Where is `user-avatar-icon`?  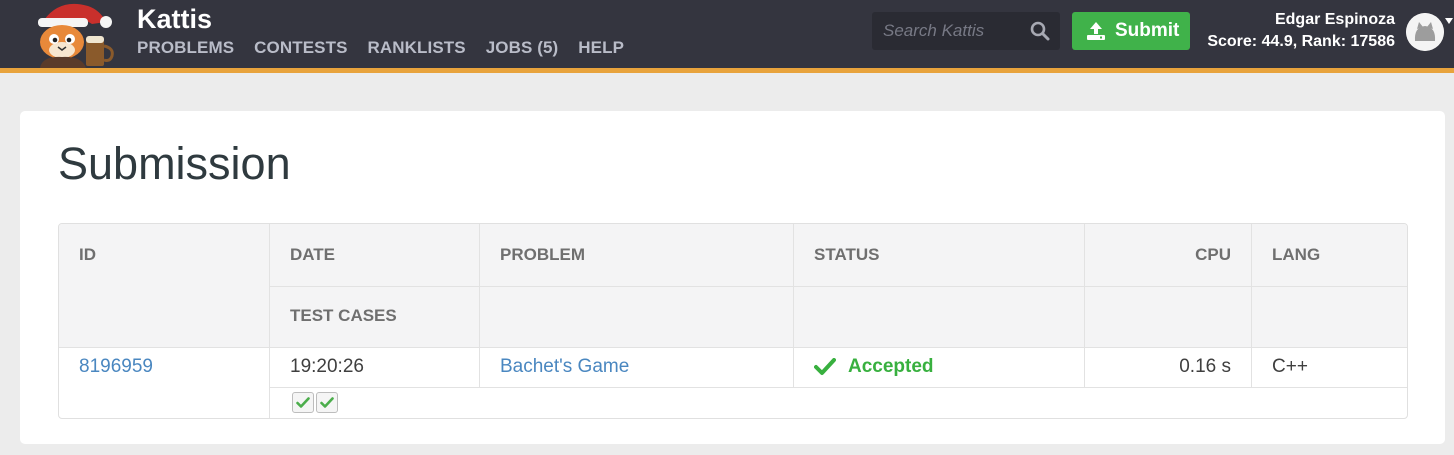 user-avatar-icon is located at coordinates (1425, 32).